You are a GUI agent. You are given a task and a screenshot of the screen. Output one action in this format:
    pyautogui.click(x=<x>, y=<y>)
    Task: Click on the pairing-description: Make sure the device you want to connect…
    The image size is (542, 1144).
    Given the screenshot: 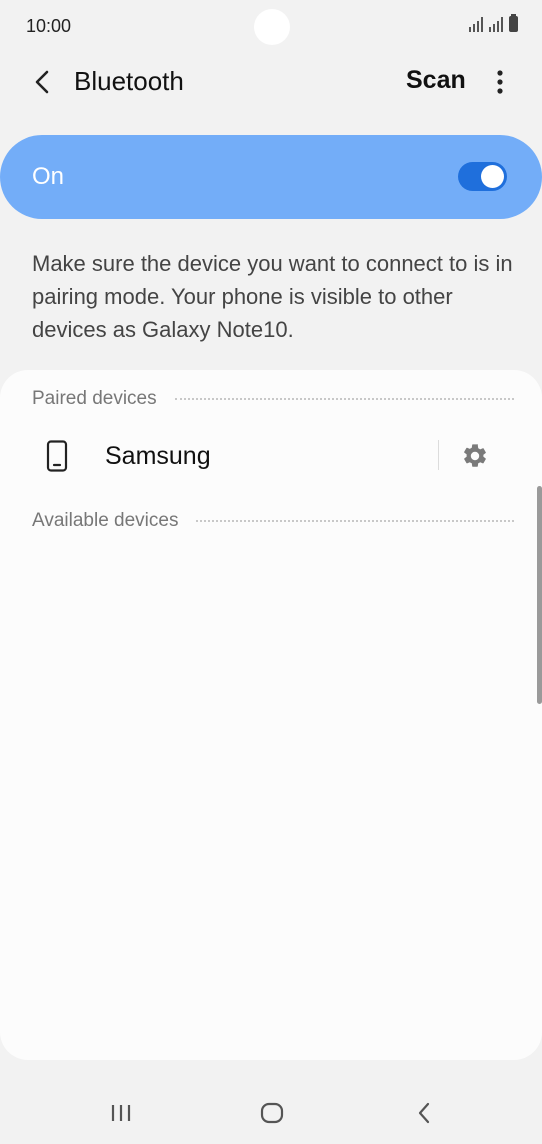 What is the action you would take?
    pyautogui.click(x=272, y=296)
    